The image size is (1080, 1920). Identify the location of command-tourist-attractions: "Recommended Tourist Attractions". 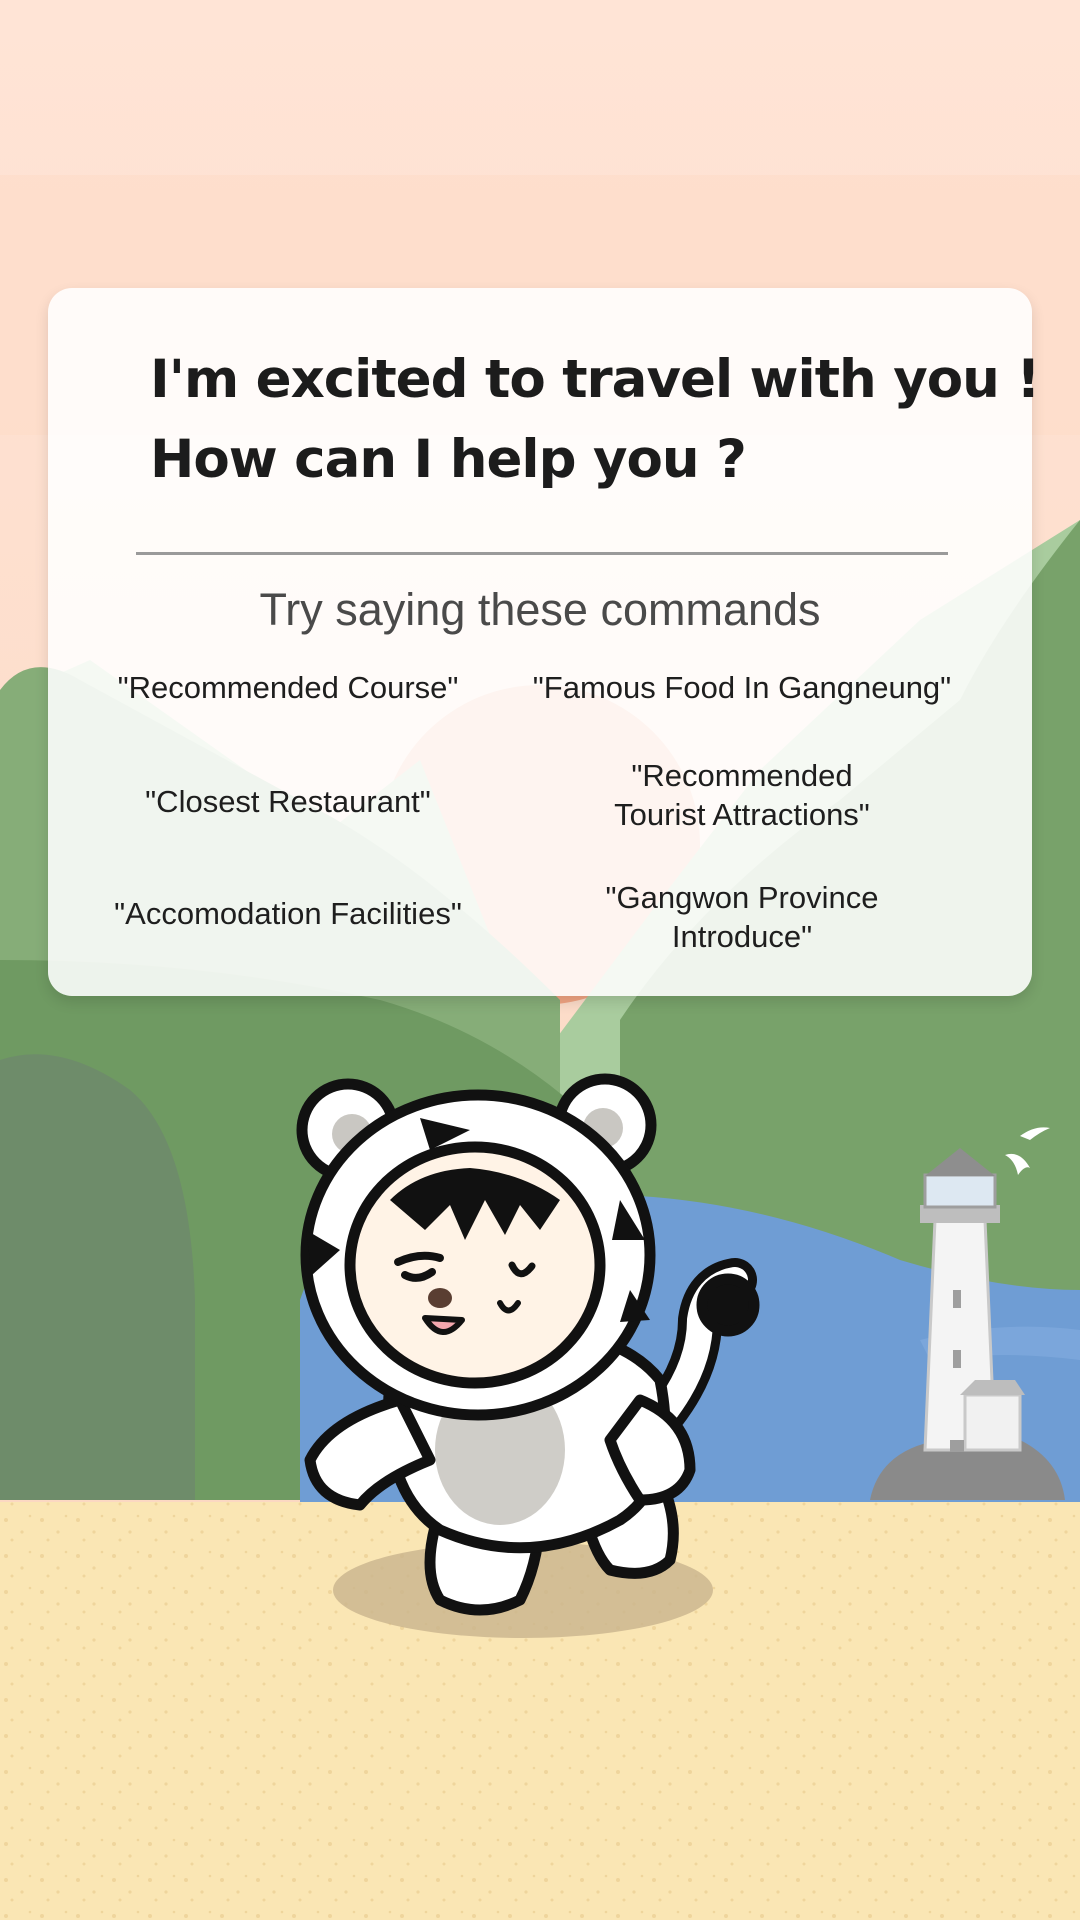
(742, 795).